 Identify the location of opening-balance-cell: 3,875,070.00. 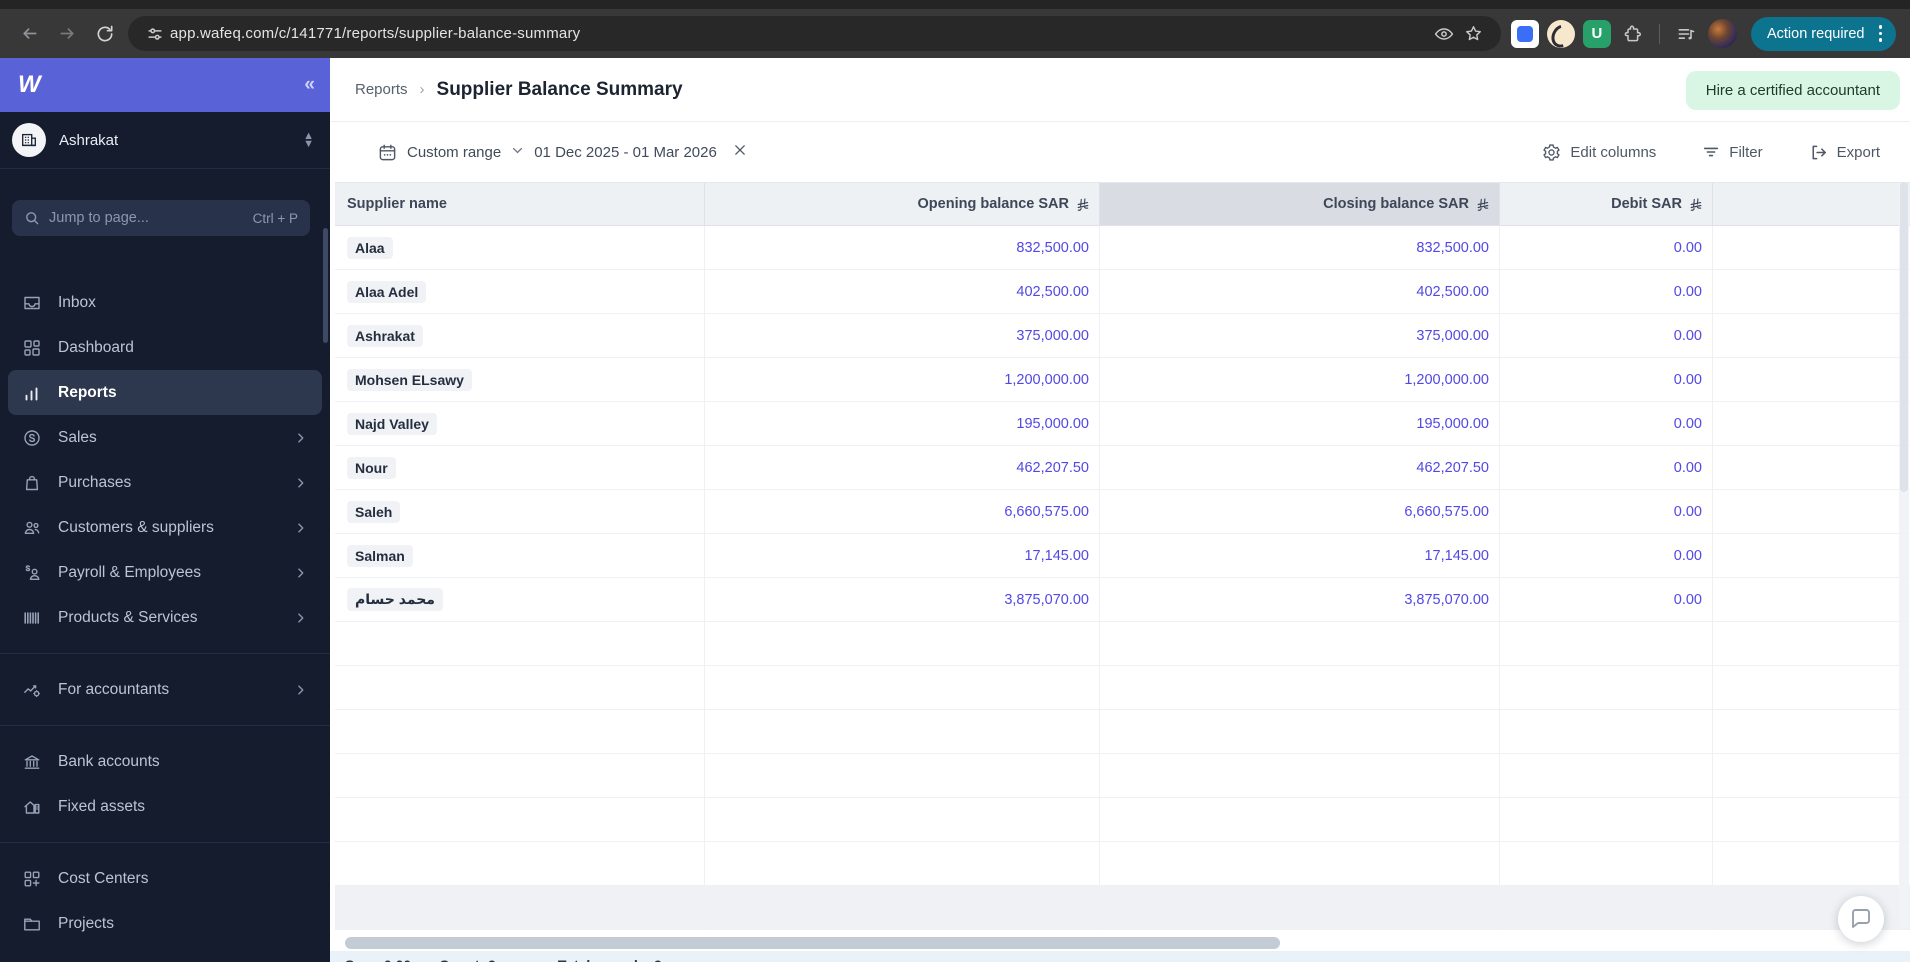
(902, 599).